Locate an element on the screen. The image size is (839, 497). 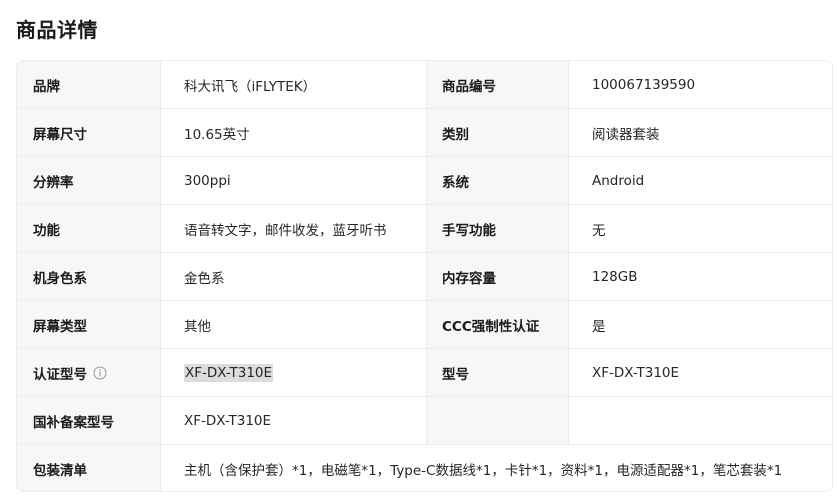
spec-label-cert-model: 认证型号 is located at coordinates (88, 373).